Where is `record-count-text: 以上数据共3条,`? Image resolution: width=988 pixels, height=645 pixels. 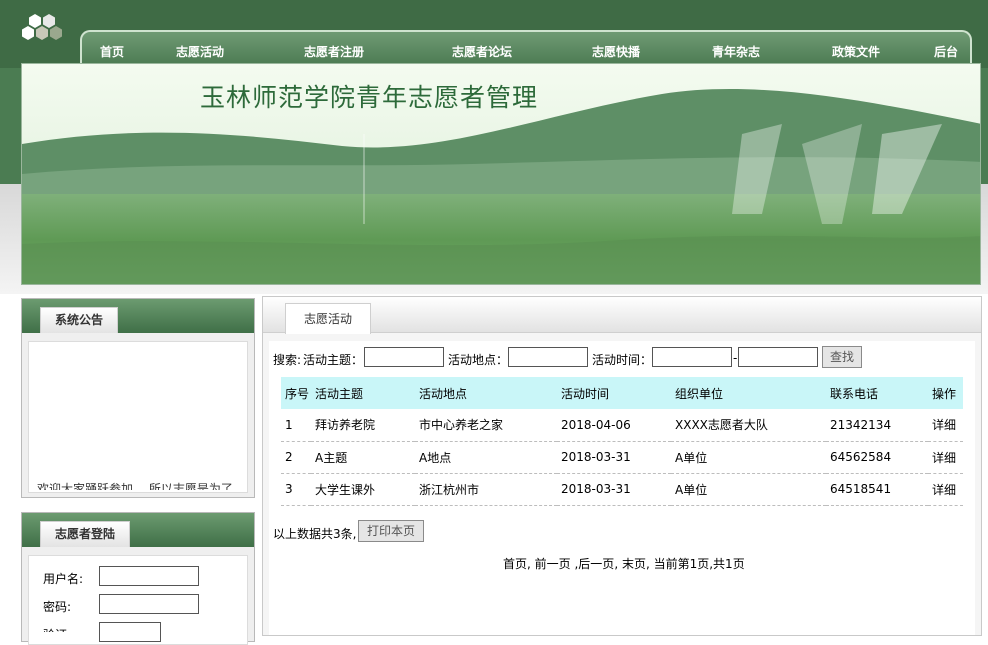
record-count-text: 以上数据共3条, is located at coordinates (315, 534).